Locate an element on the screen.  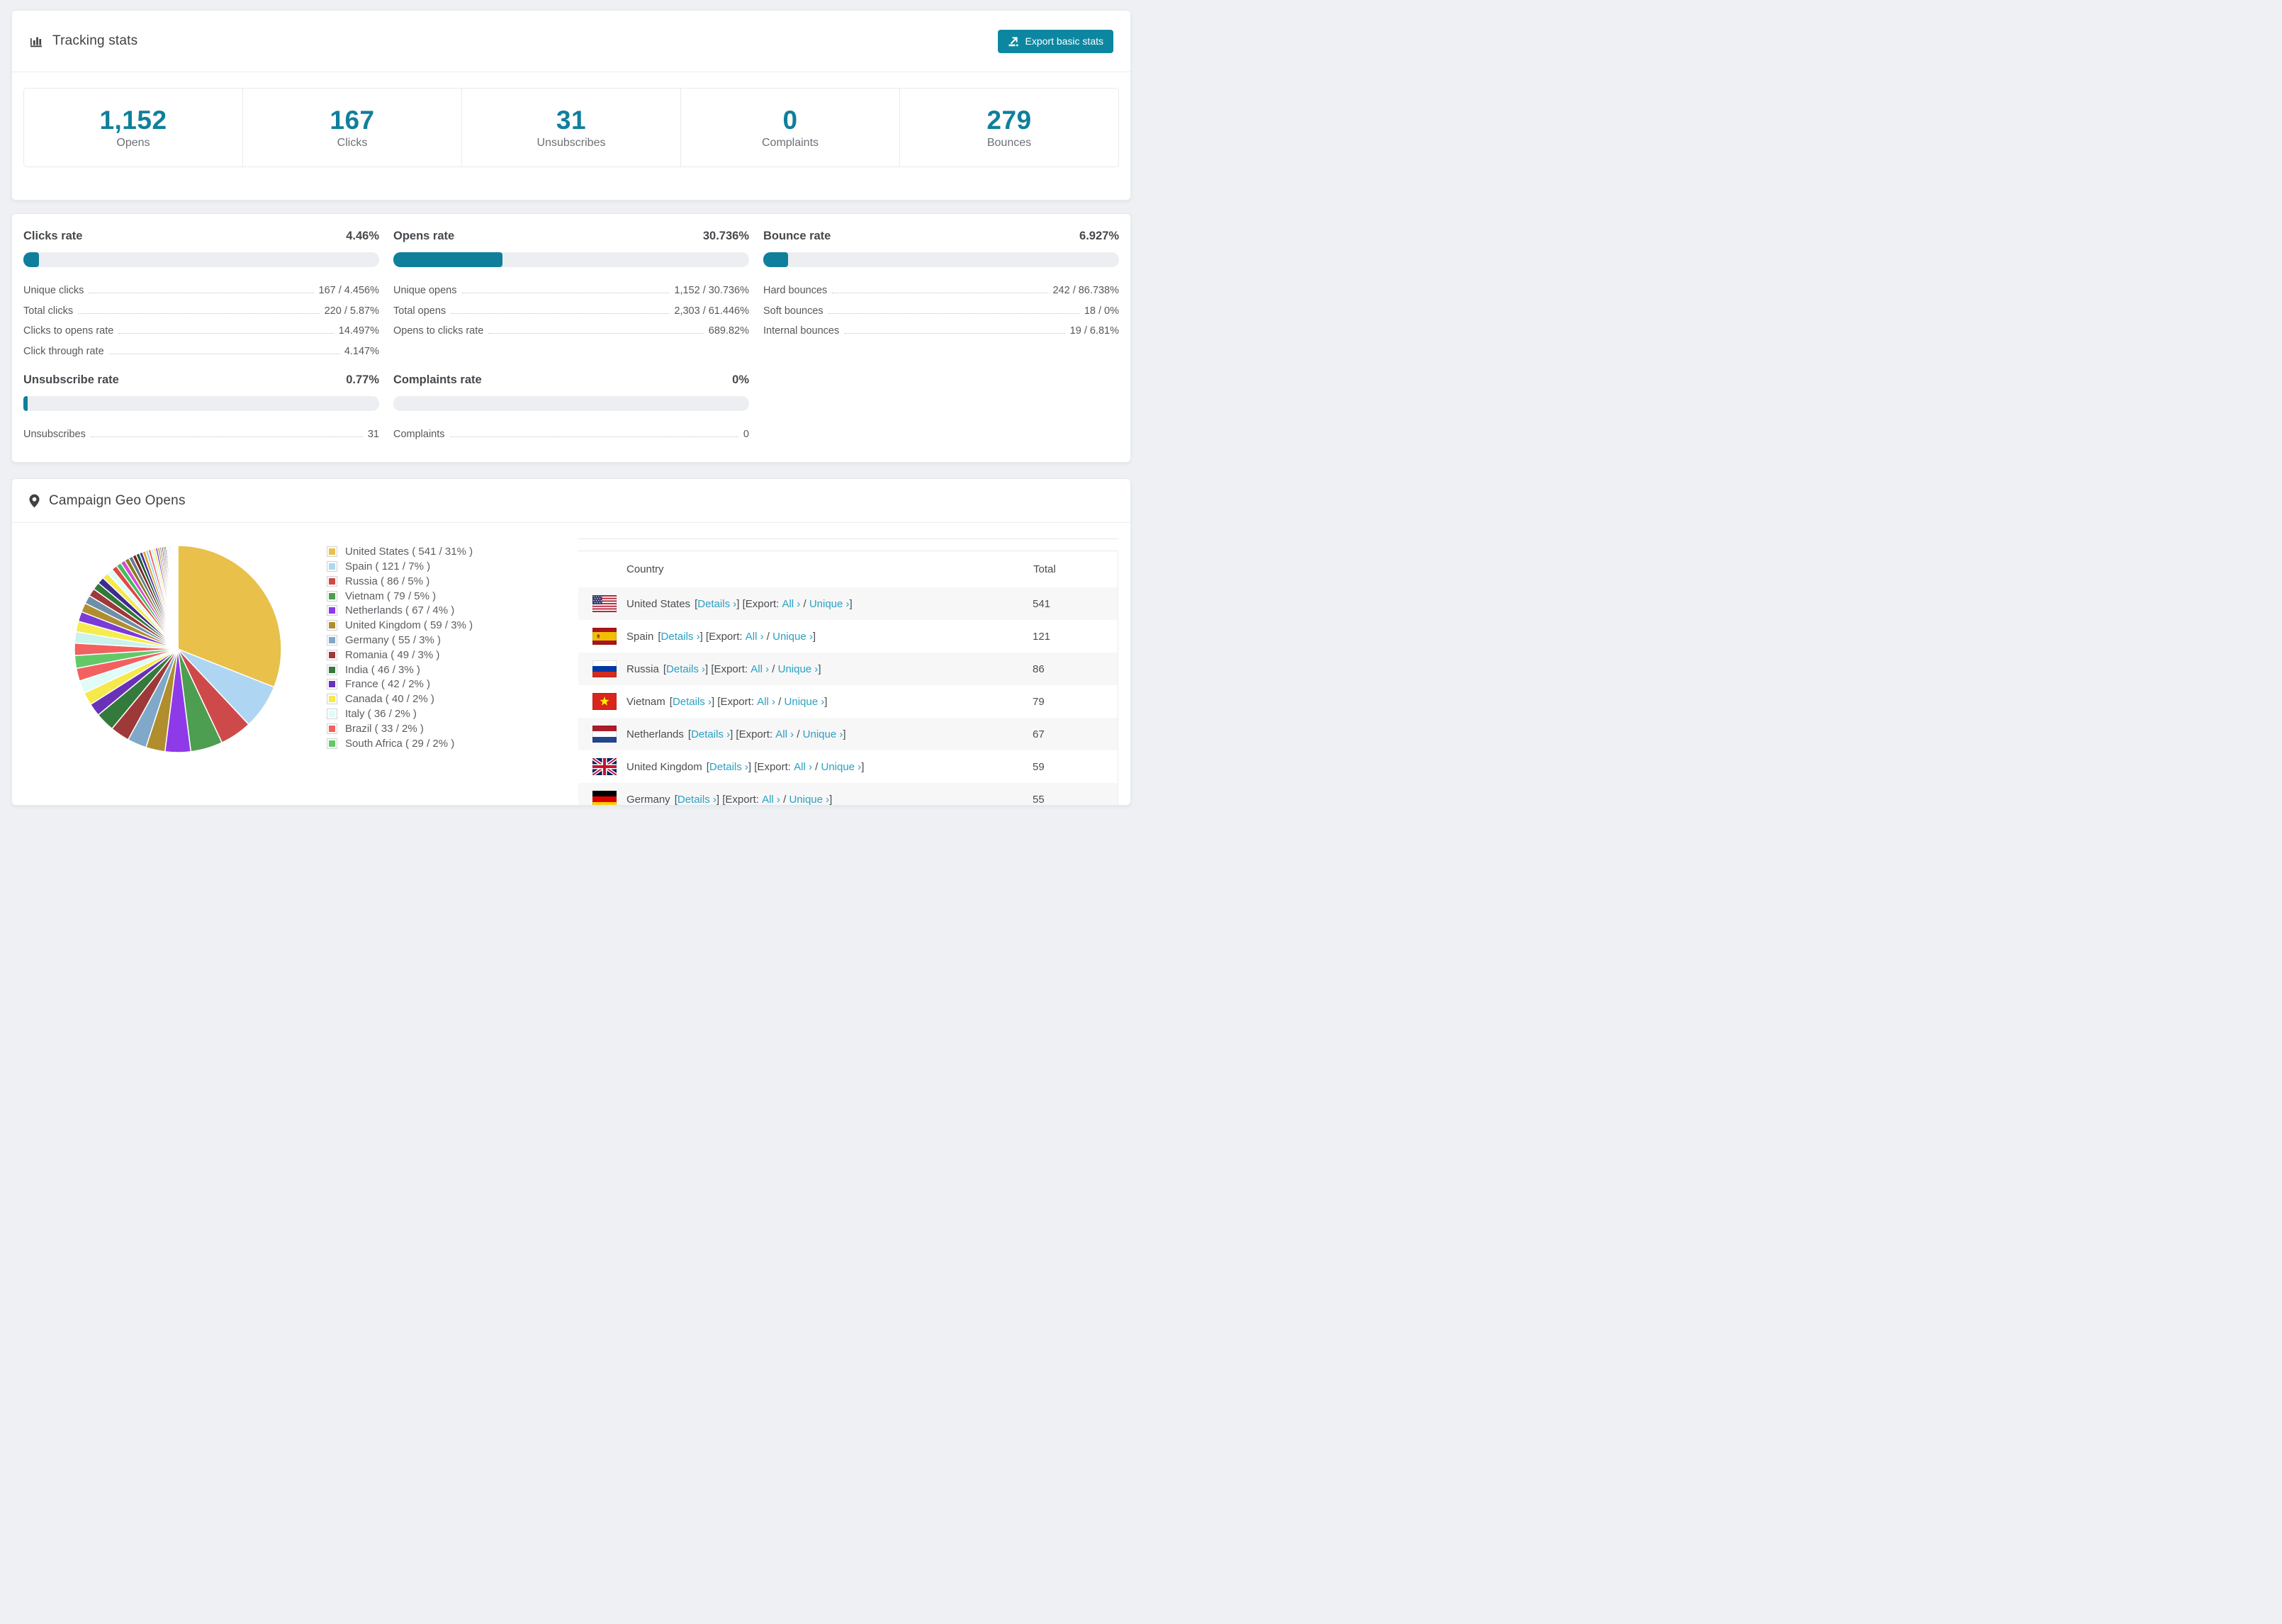
legend-item-italy: Italy ( 36 / 2% ) is located at coordinates (400, 713).